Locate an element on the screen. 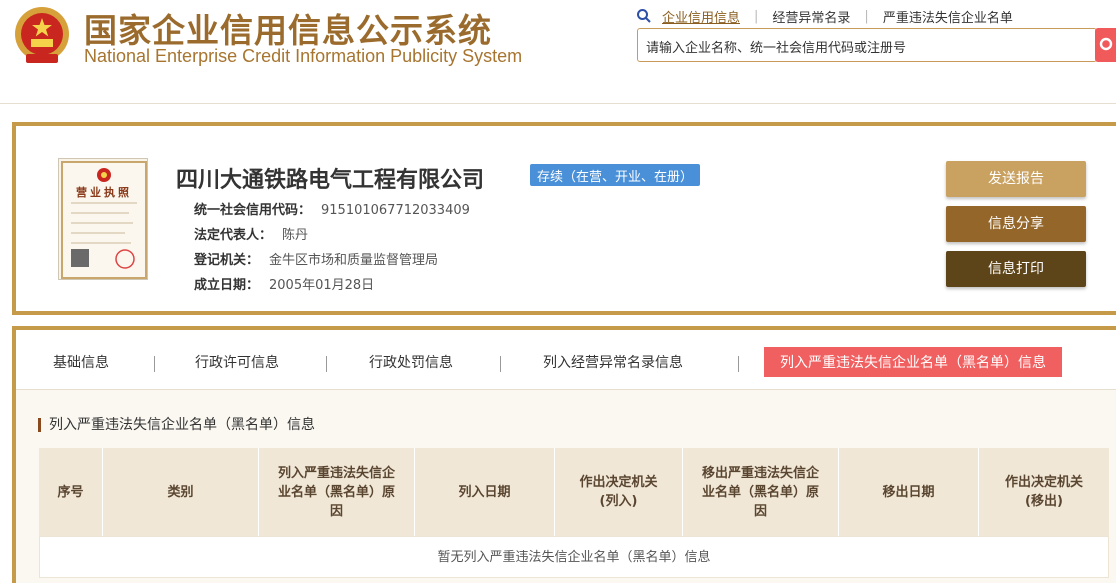  search-input: 请输入企业名称、统一社会信用代码或注册号 is located at coordinates (867, 45).